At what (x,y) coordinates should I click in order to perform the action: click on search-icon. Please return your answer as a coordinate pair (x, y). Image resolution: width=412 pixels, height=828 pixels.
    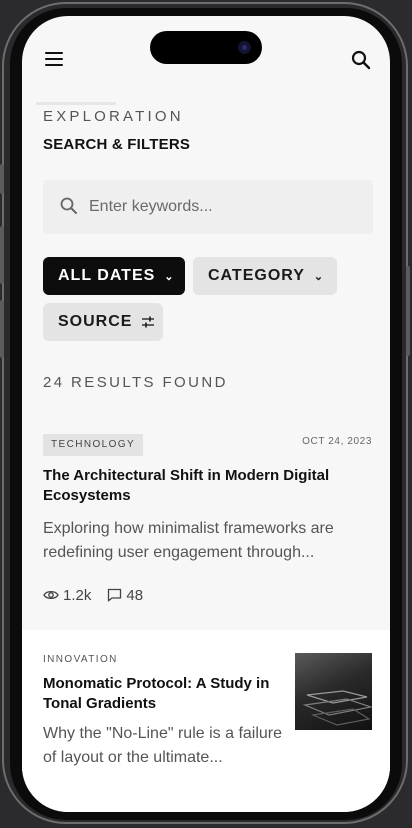
    Looking at the image, I should click on (361, 60).